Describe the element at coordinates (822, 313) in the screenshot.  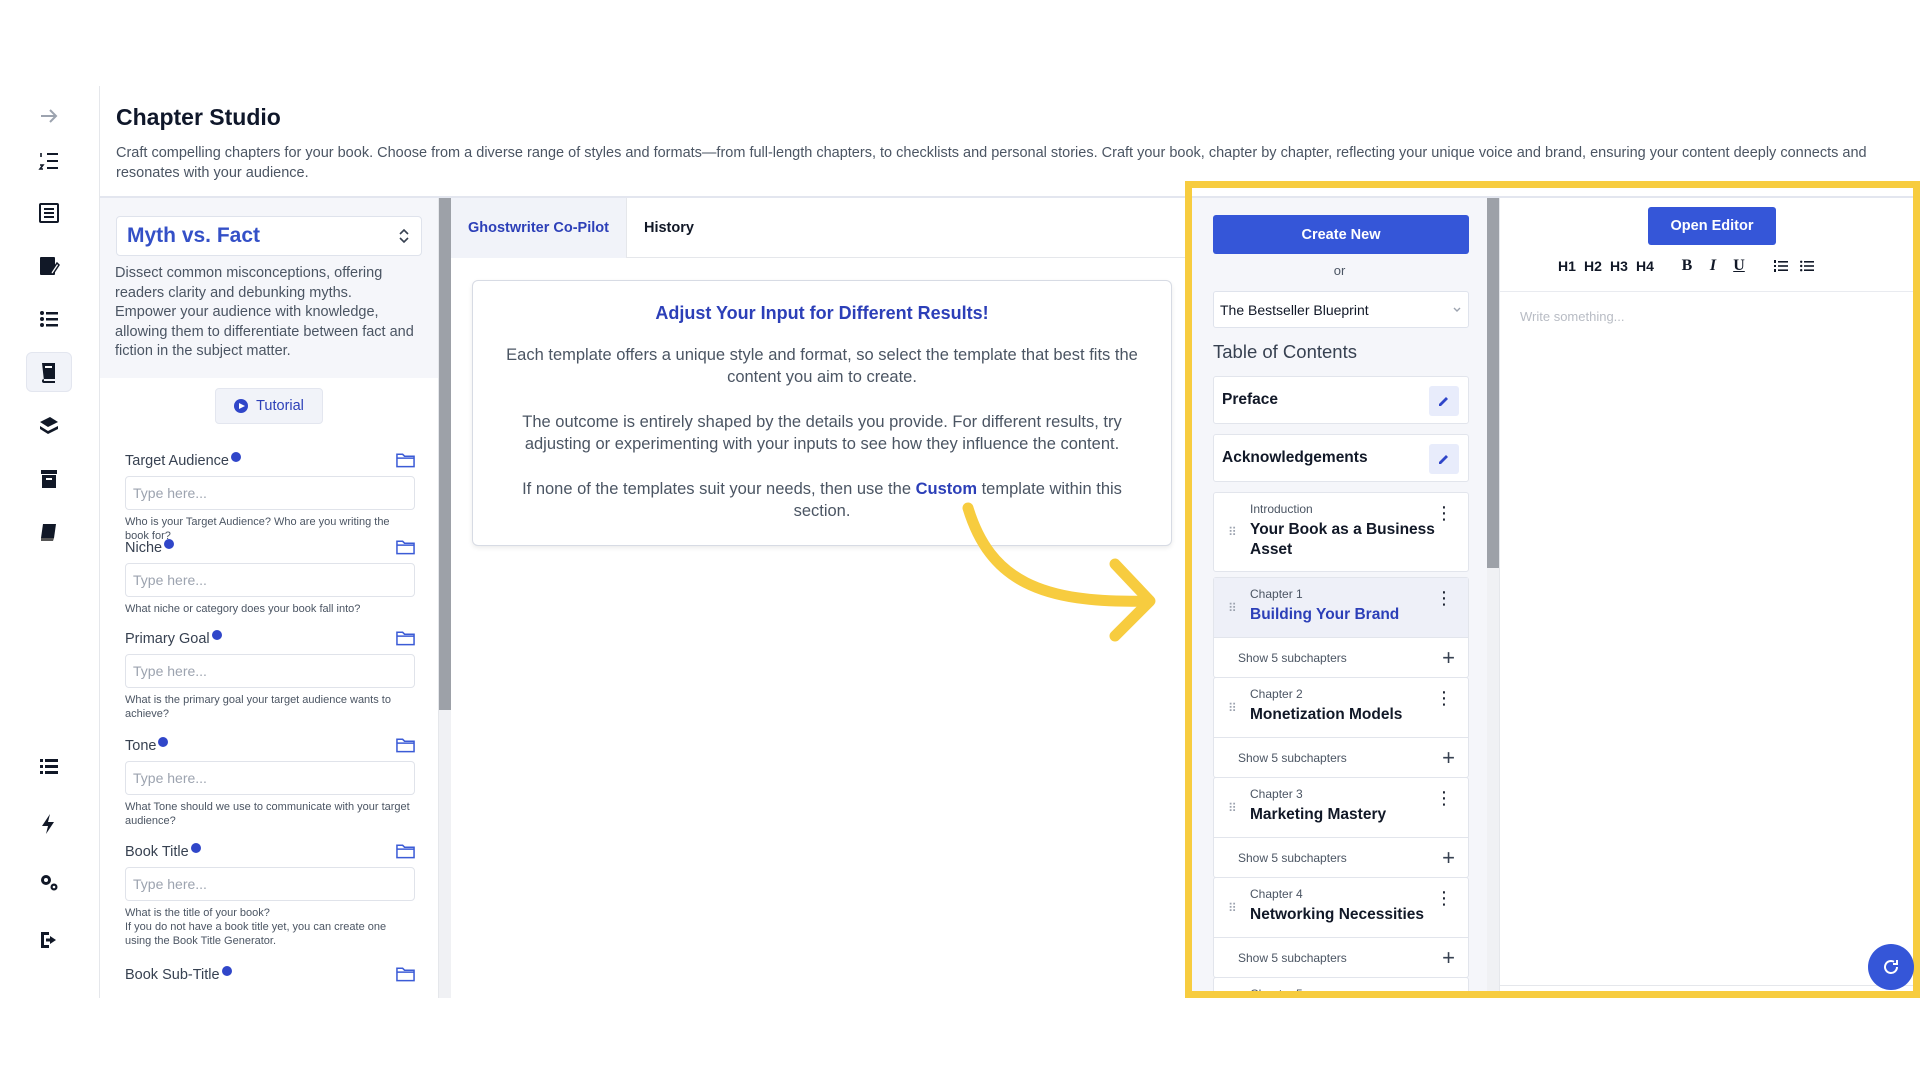
I see `info-card-heading: Adjust Your Input for Different Results!` at that location.